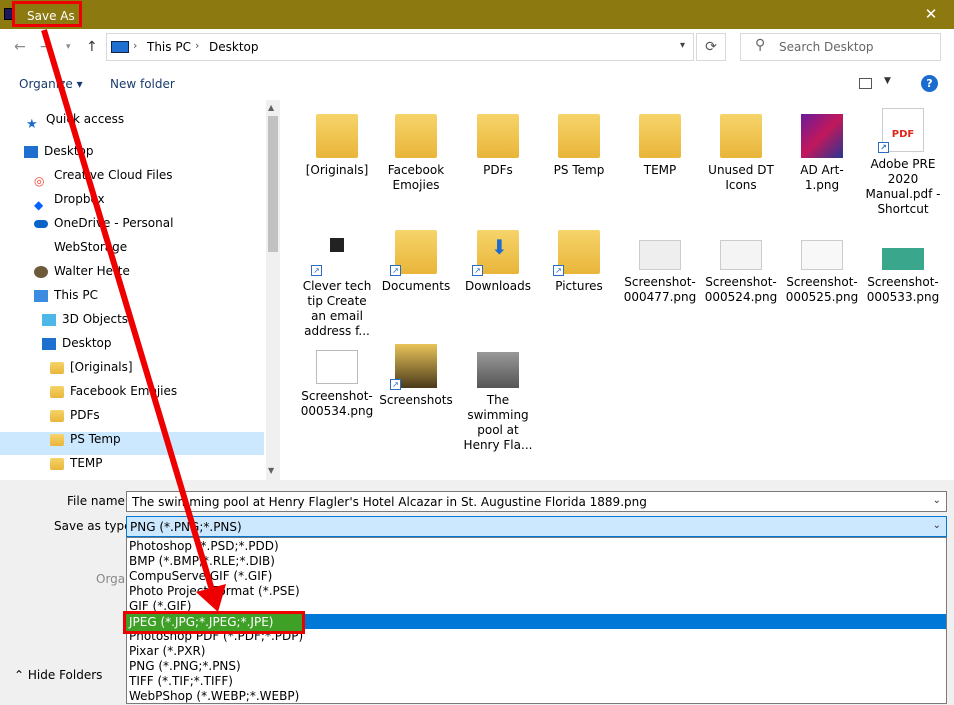  Describe the element at coordinates (51, 84) in the screenshot. I see `organize-button: Organize ▾` at that location.